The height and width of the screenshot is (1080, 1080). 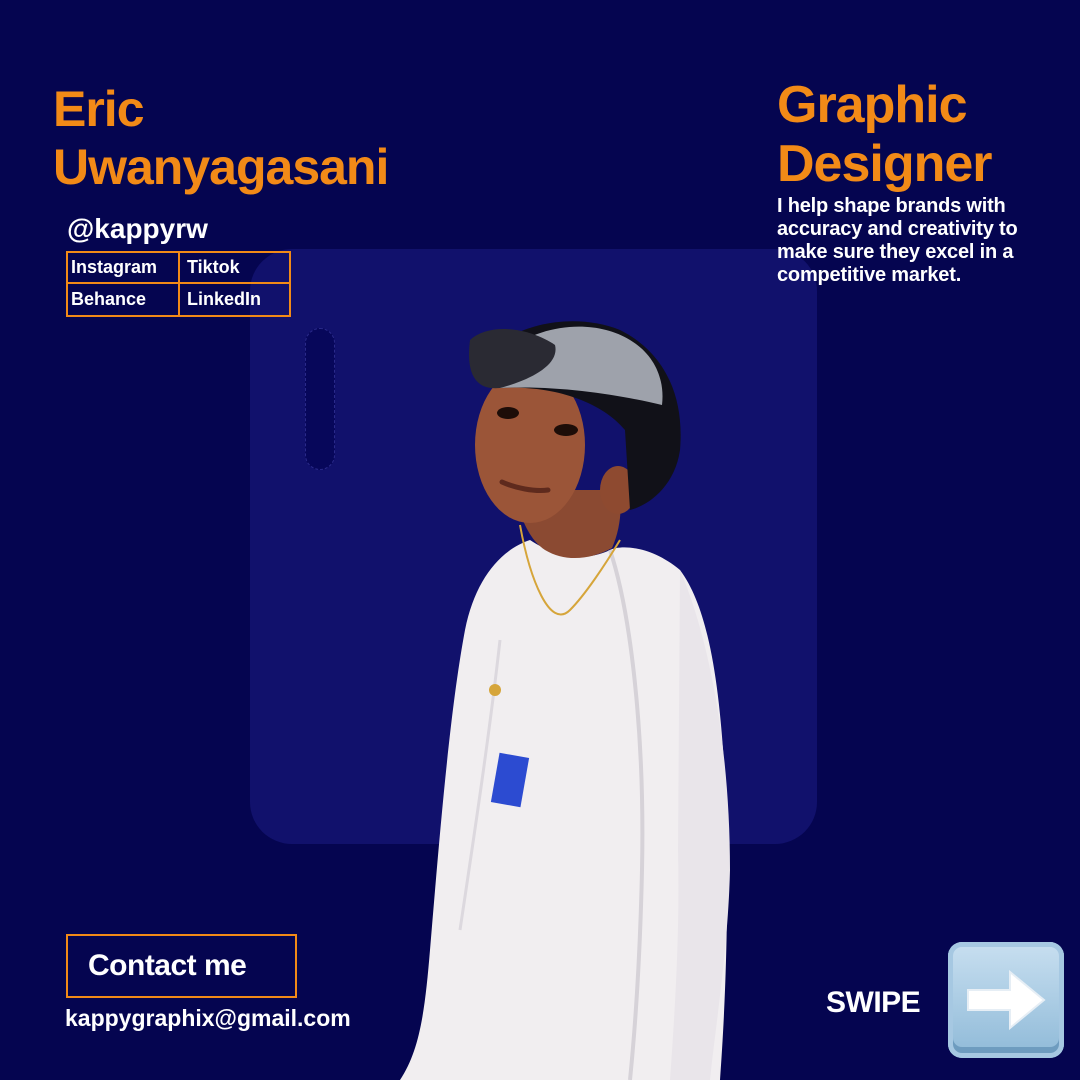 I want to click on job-title-line-2: Designer, so click(x=885, y=164).